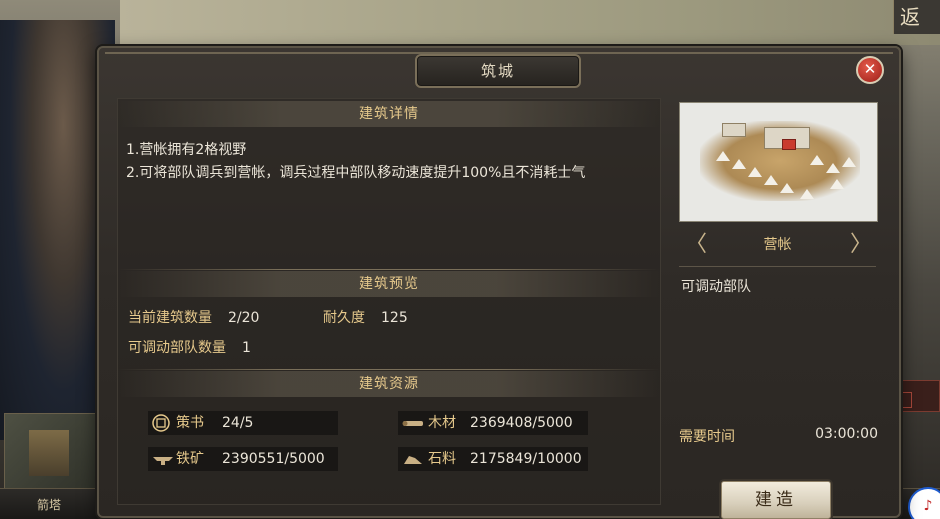  I want to click on panel-divider, so click(777, 266).